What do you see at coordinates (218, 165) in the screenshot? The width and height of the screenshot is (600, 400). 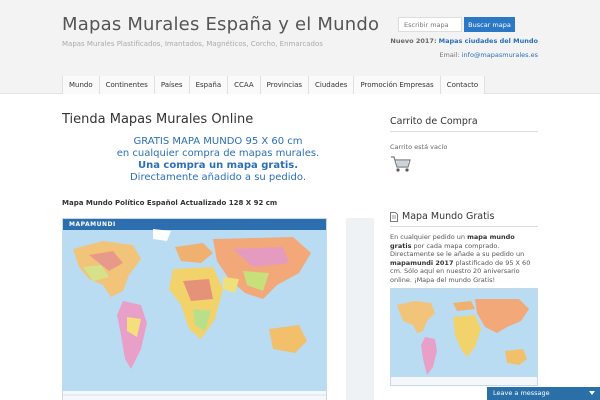 I see `offer-line-3: Una compra un mapa gratis.` at bounding box center [218, 165].